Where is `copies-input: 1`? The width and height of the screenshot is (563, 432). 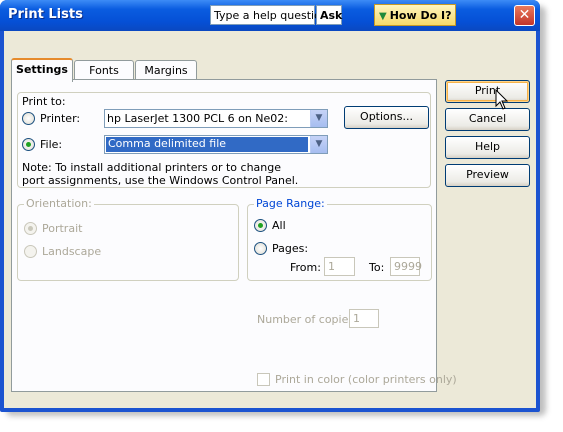
copies-input: 1 is located at coordinates (364, 318).